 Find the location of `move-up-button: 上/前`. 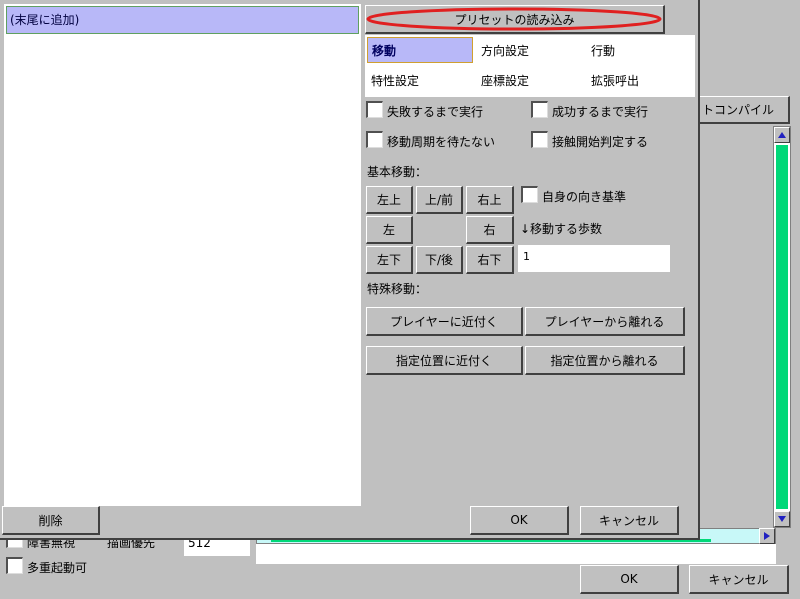

move-up-button: 上/前 is located at coordinates (439, 200).